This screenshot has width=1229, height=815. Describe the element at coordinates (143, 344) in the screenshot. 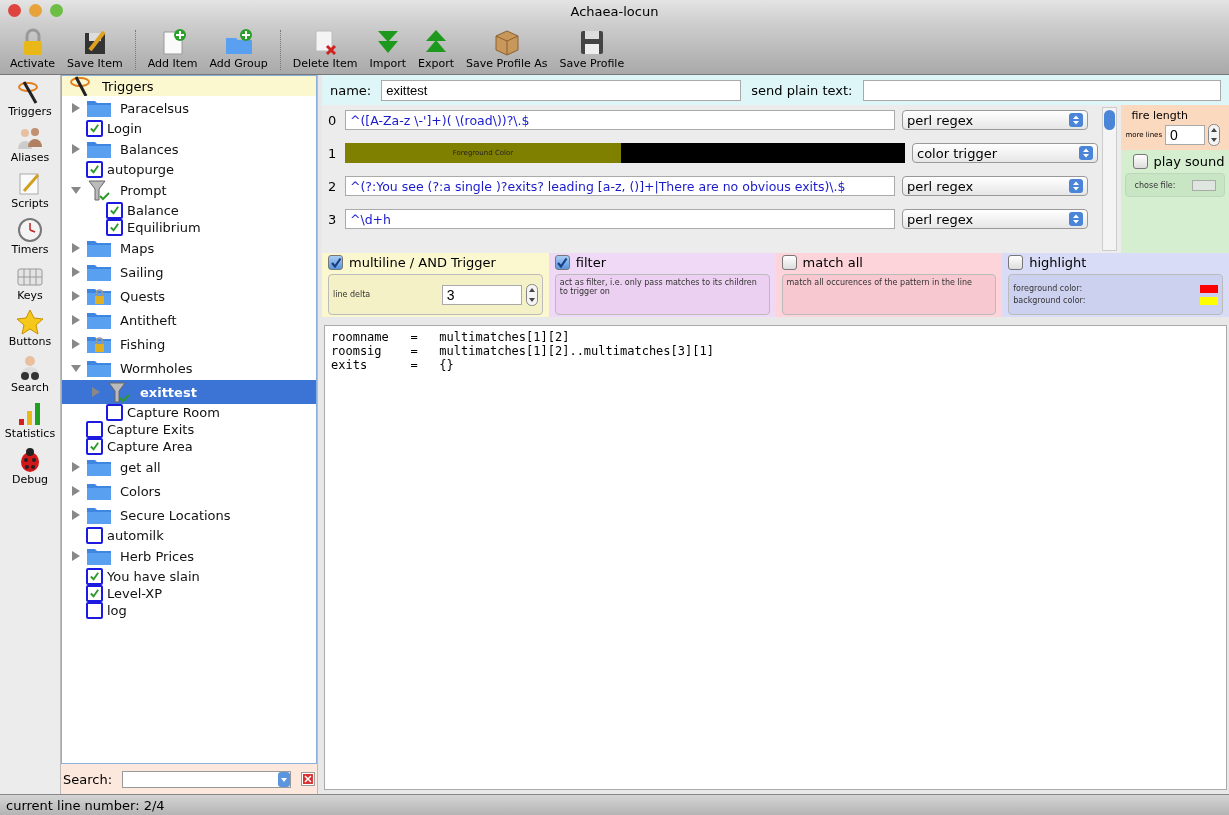

I see `tree-item-label: Fishing` at that location.